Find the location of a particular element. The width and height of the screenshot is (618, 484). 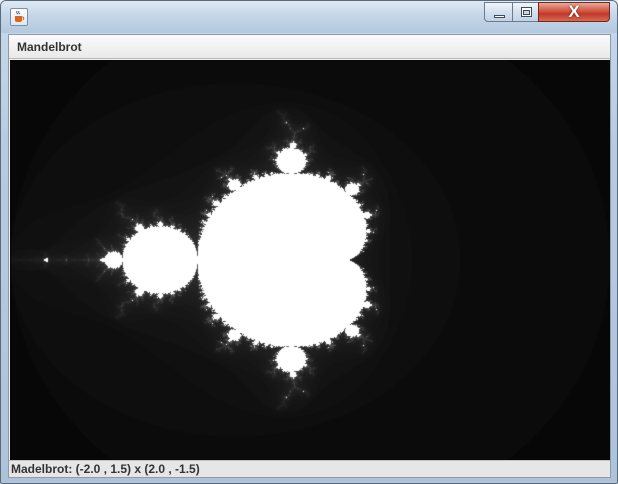

close-icon: X is located at coordinates (574, 11).